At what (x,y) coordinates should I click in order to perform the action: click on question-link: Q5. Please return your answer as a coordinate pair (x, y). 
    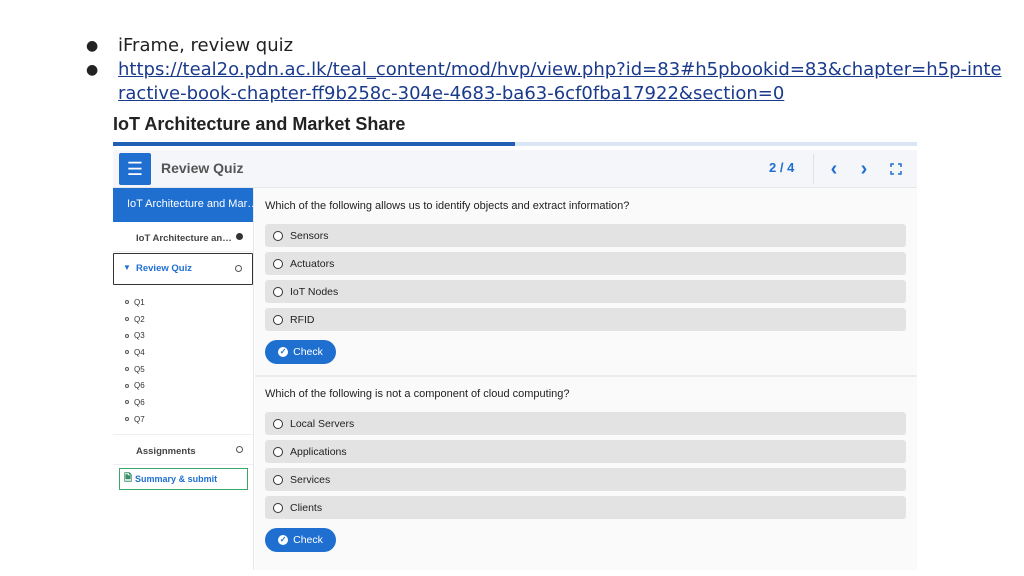
    Looking at the image, I should click on (189, 369).